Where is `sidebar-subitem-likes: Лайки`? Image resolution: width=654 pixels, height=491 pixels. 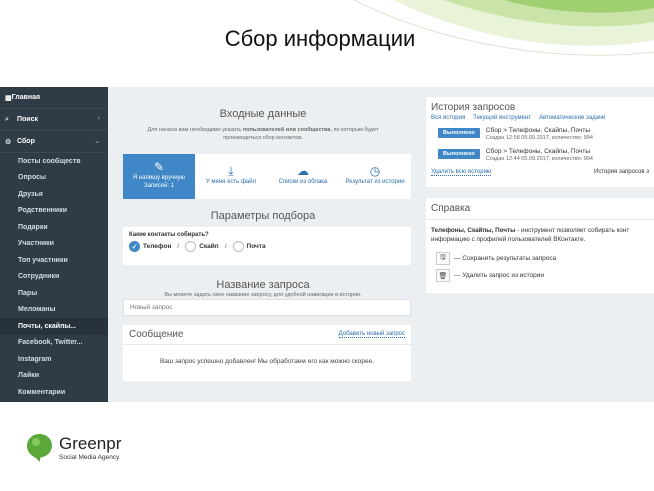 sidebar-subitem-likes: Лайки is located at coordinates (54, 376).